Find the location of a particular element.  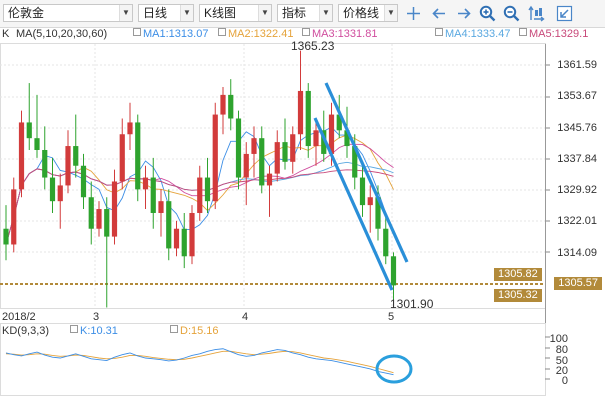

price-tag-a: 1305.82 is located at coordinates (518, 274).